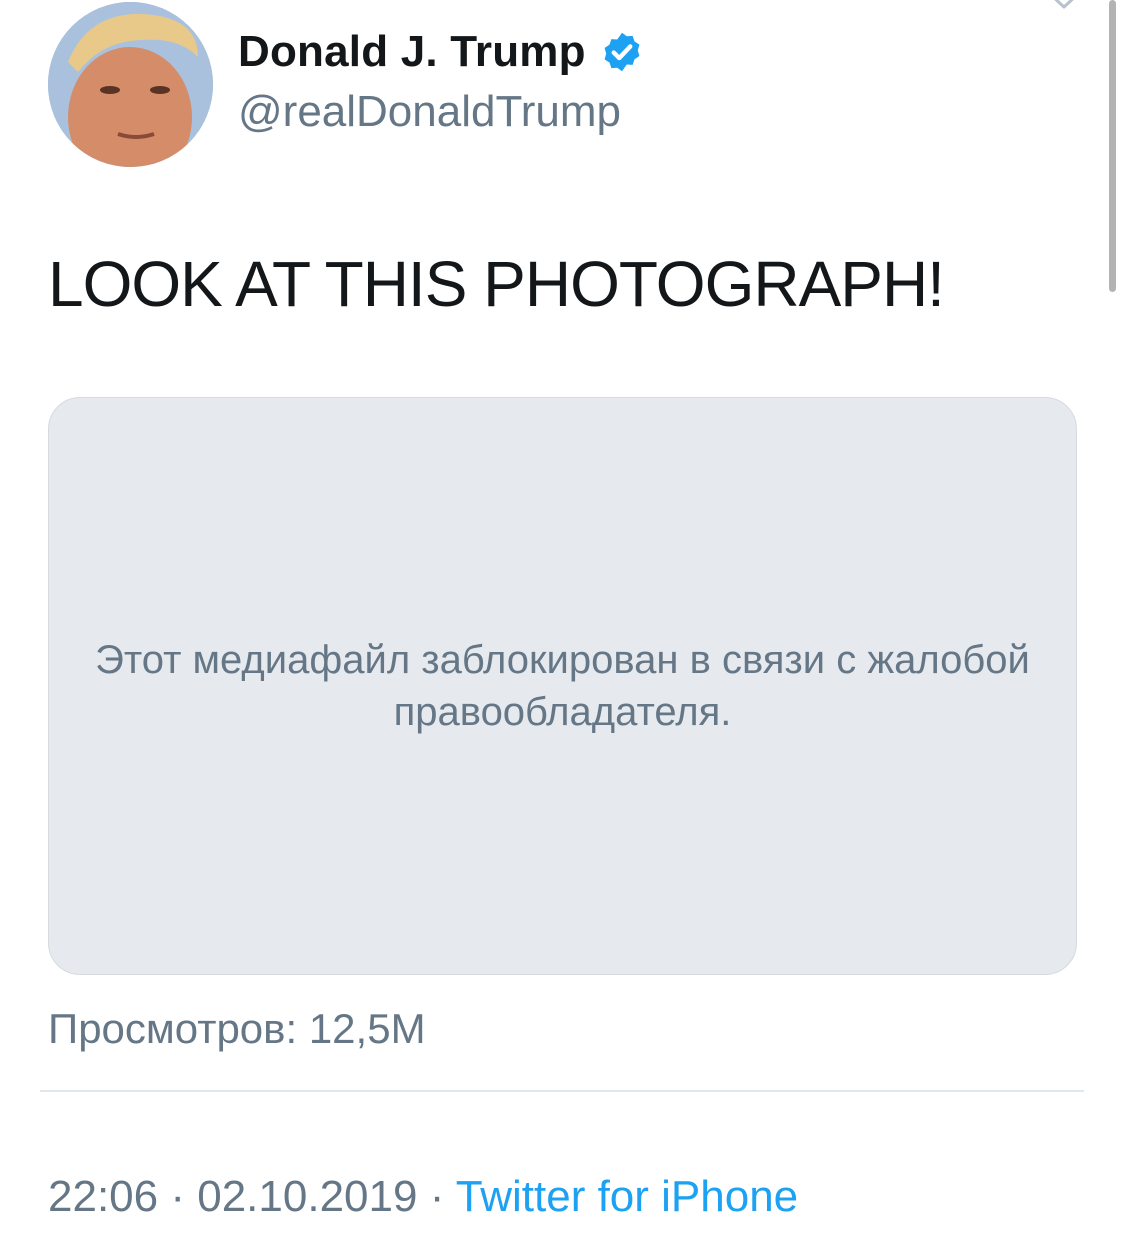 The height and width of the screenshot is (1248, 1125). I want to click on avatar-image, so click(130, 84).